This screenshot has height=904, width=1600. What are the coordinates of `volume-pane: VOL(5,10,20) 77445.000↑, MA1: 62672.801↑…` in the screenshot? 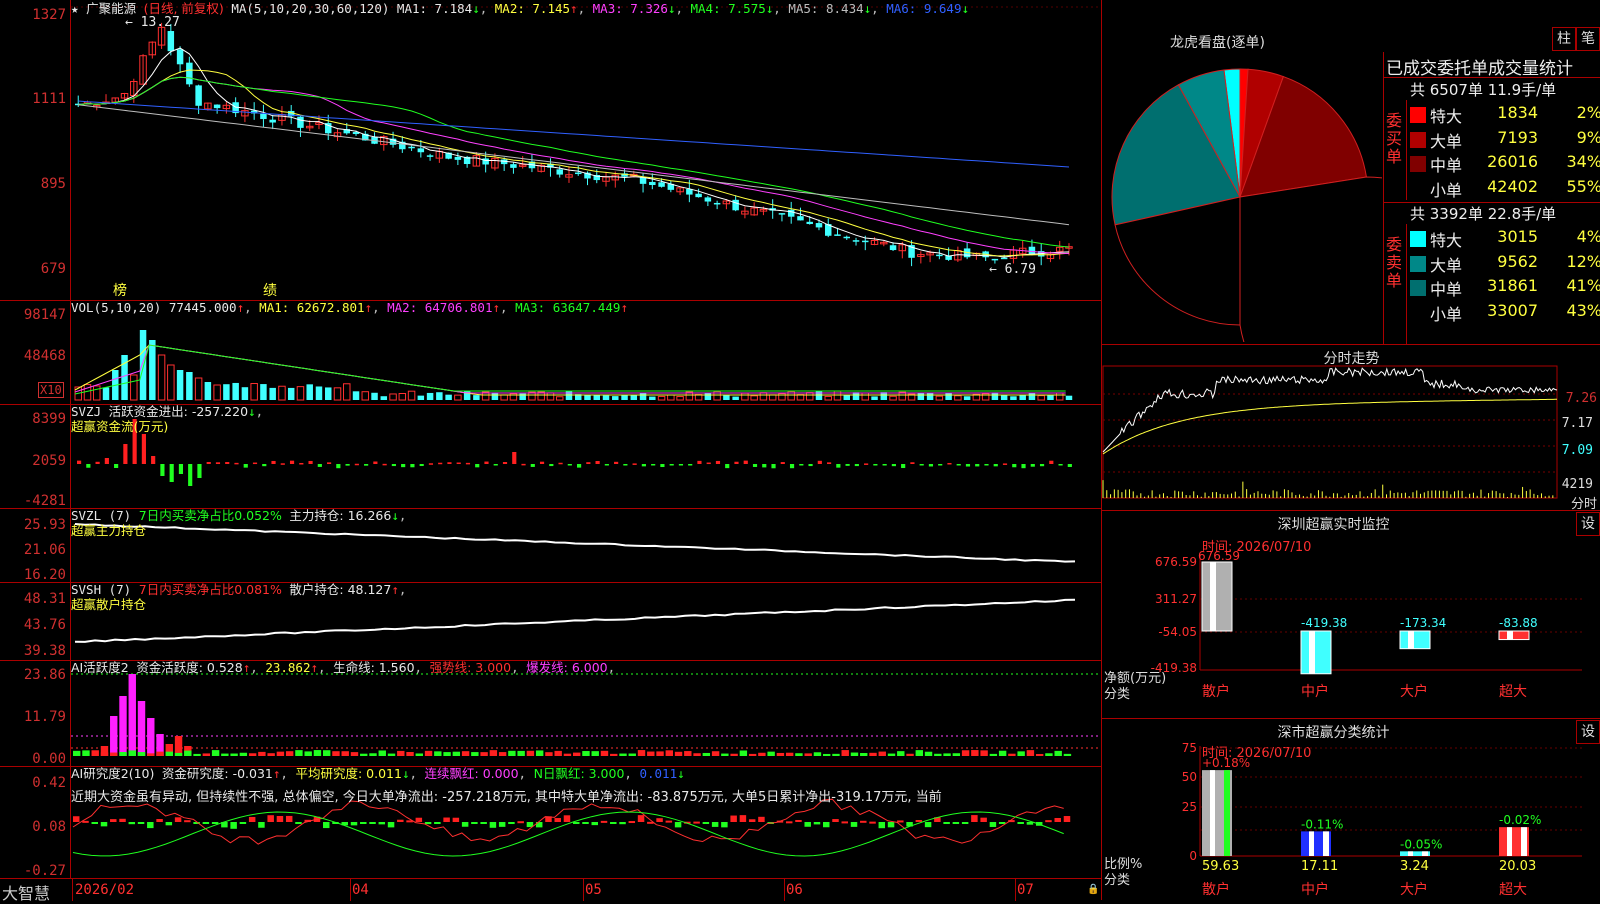 It's located at (586, 352).